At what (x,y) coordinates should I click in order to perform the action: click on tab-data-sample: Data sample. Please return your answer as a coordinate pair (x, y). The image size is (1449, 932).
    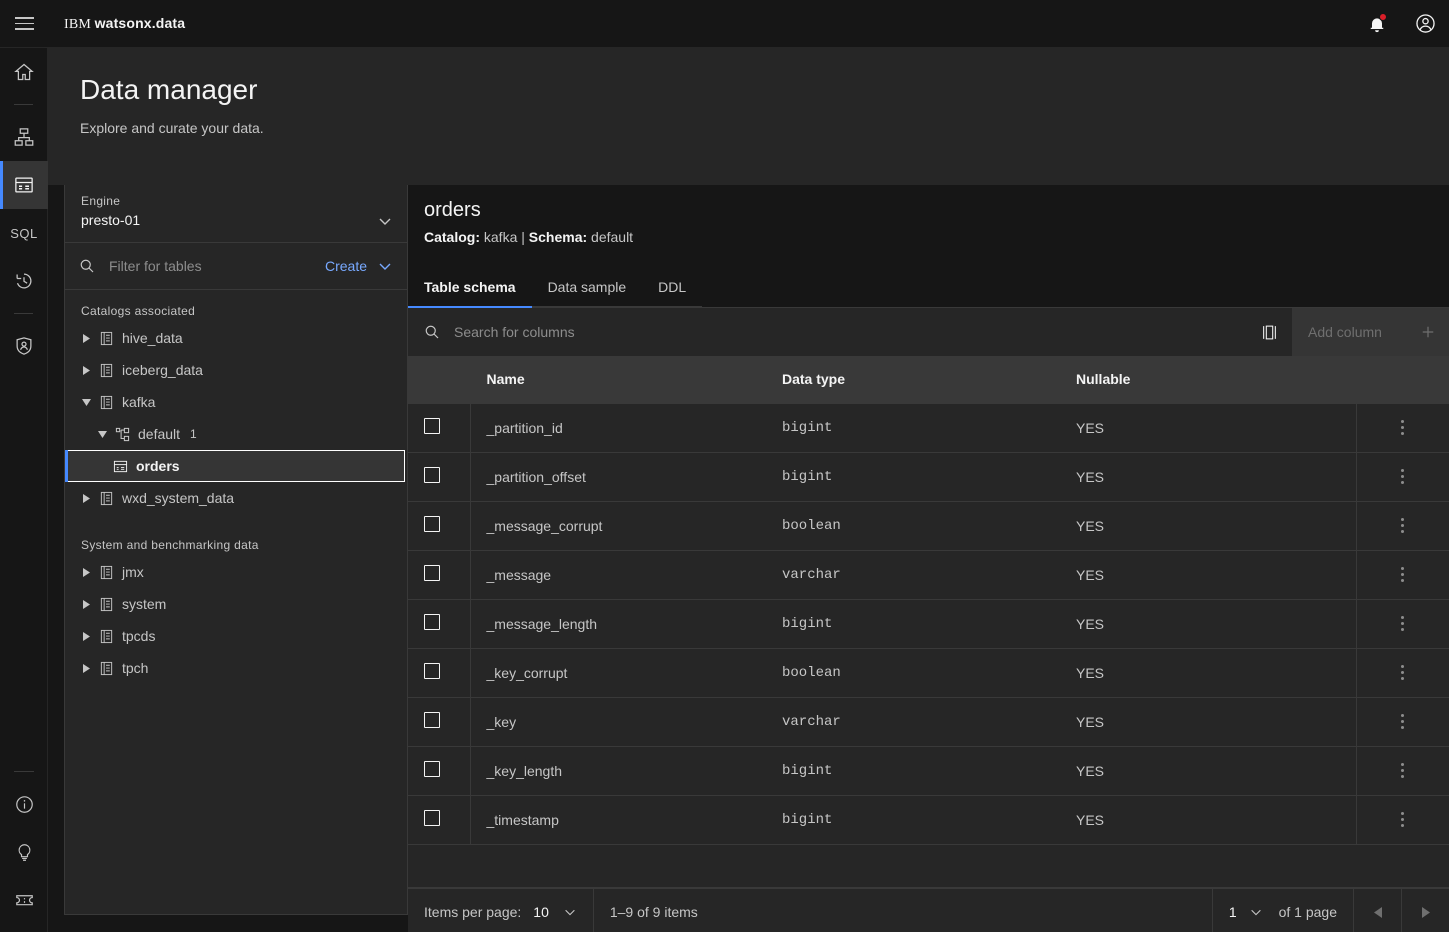
    Looking at the image, I should click on (587, 288).